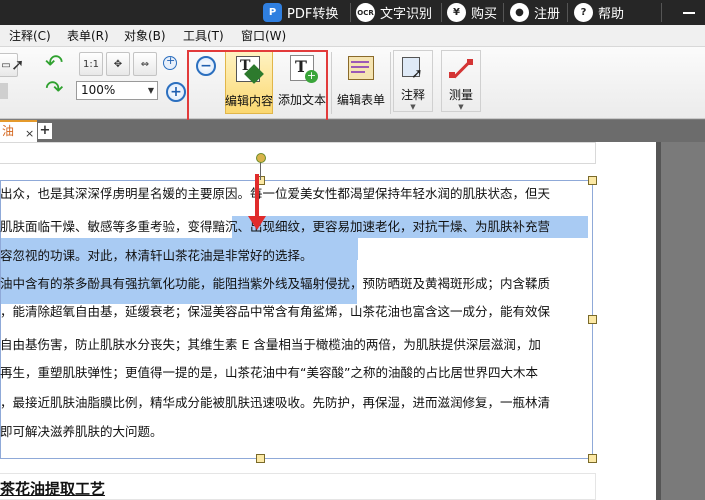 The width and height of the screenshot is (705, 500). I want to click on resize-handle-top-right, so click(592, 180).